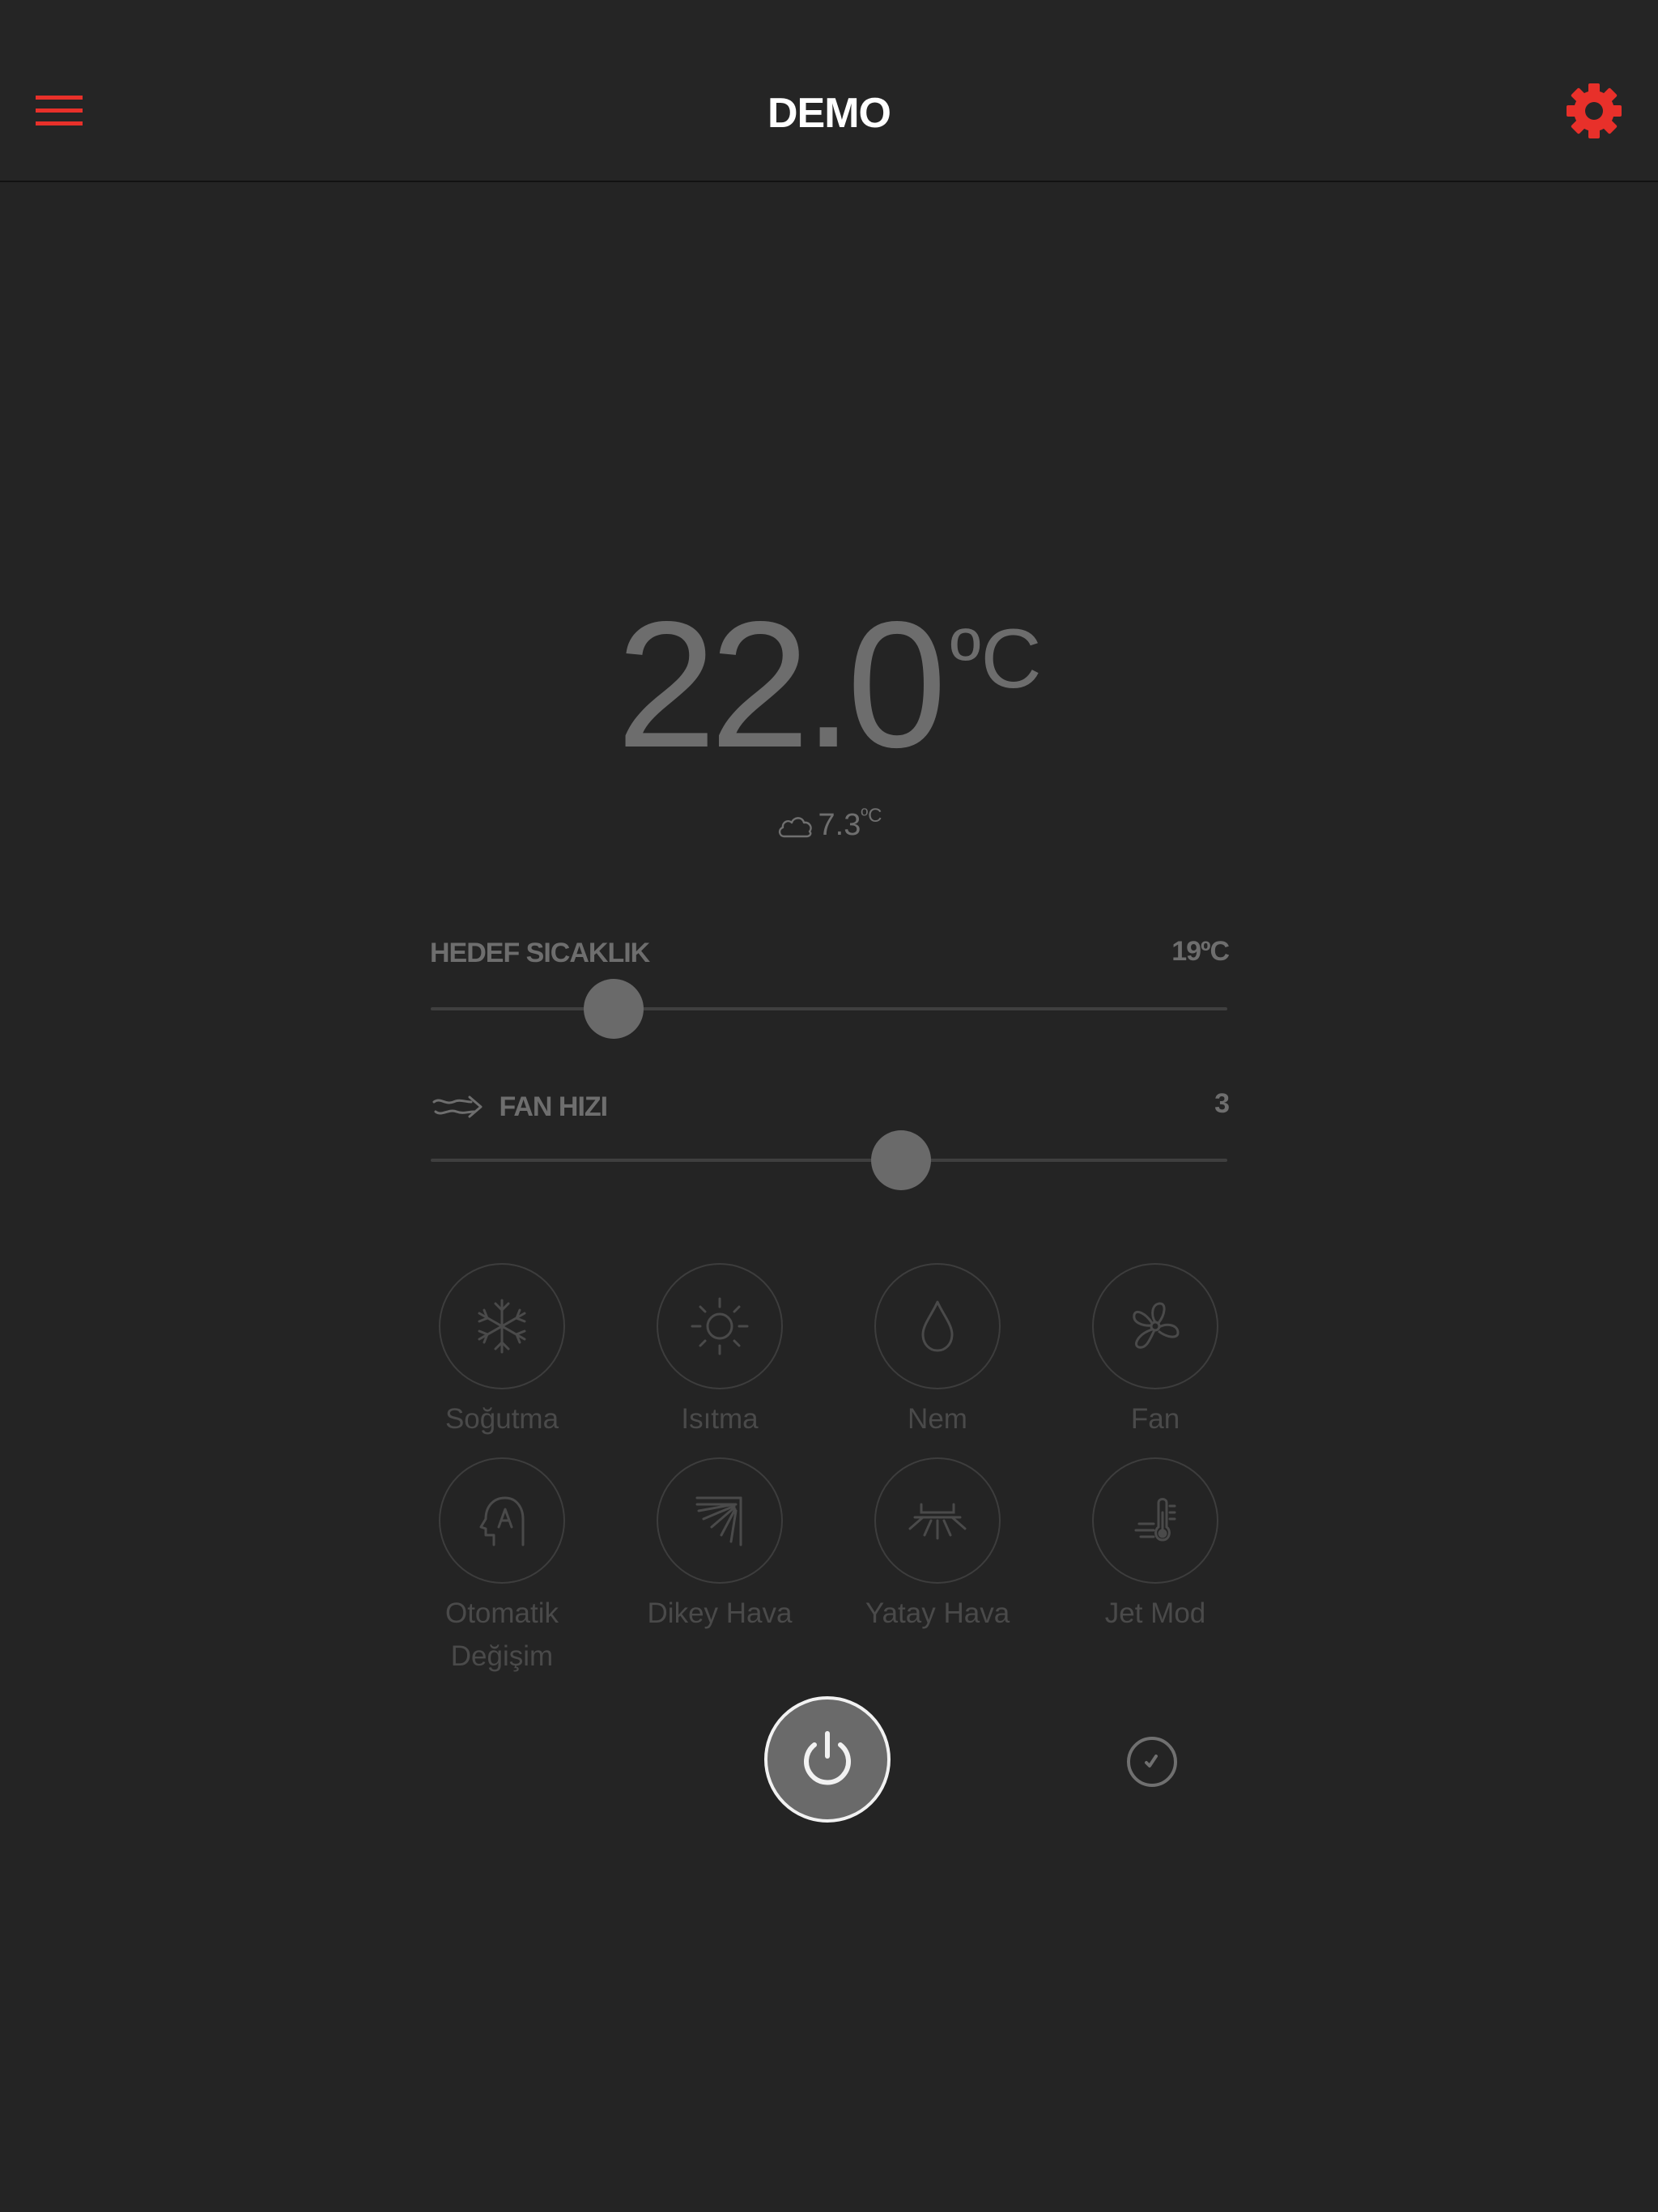 This screenshot has height=2212, width=1658. Describe the element at coordinates (839, 825) in the screenshot. I see `outdoor-temperature-value: 7.3` at that location.